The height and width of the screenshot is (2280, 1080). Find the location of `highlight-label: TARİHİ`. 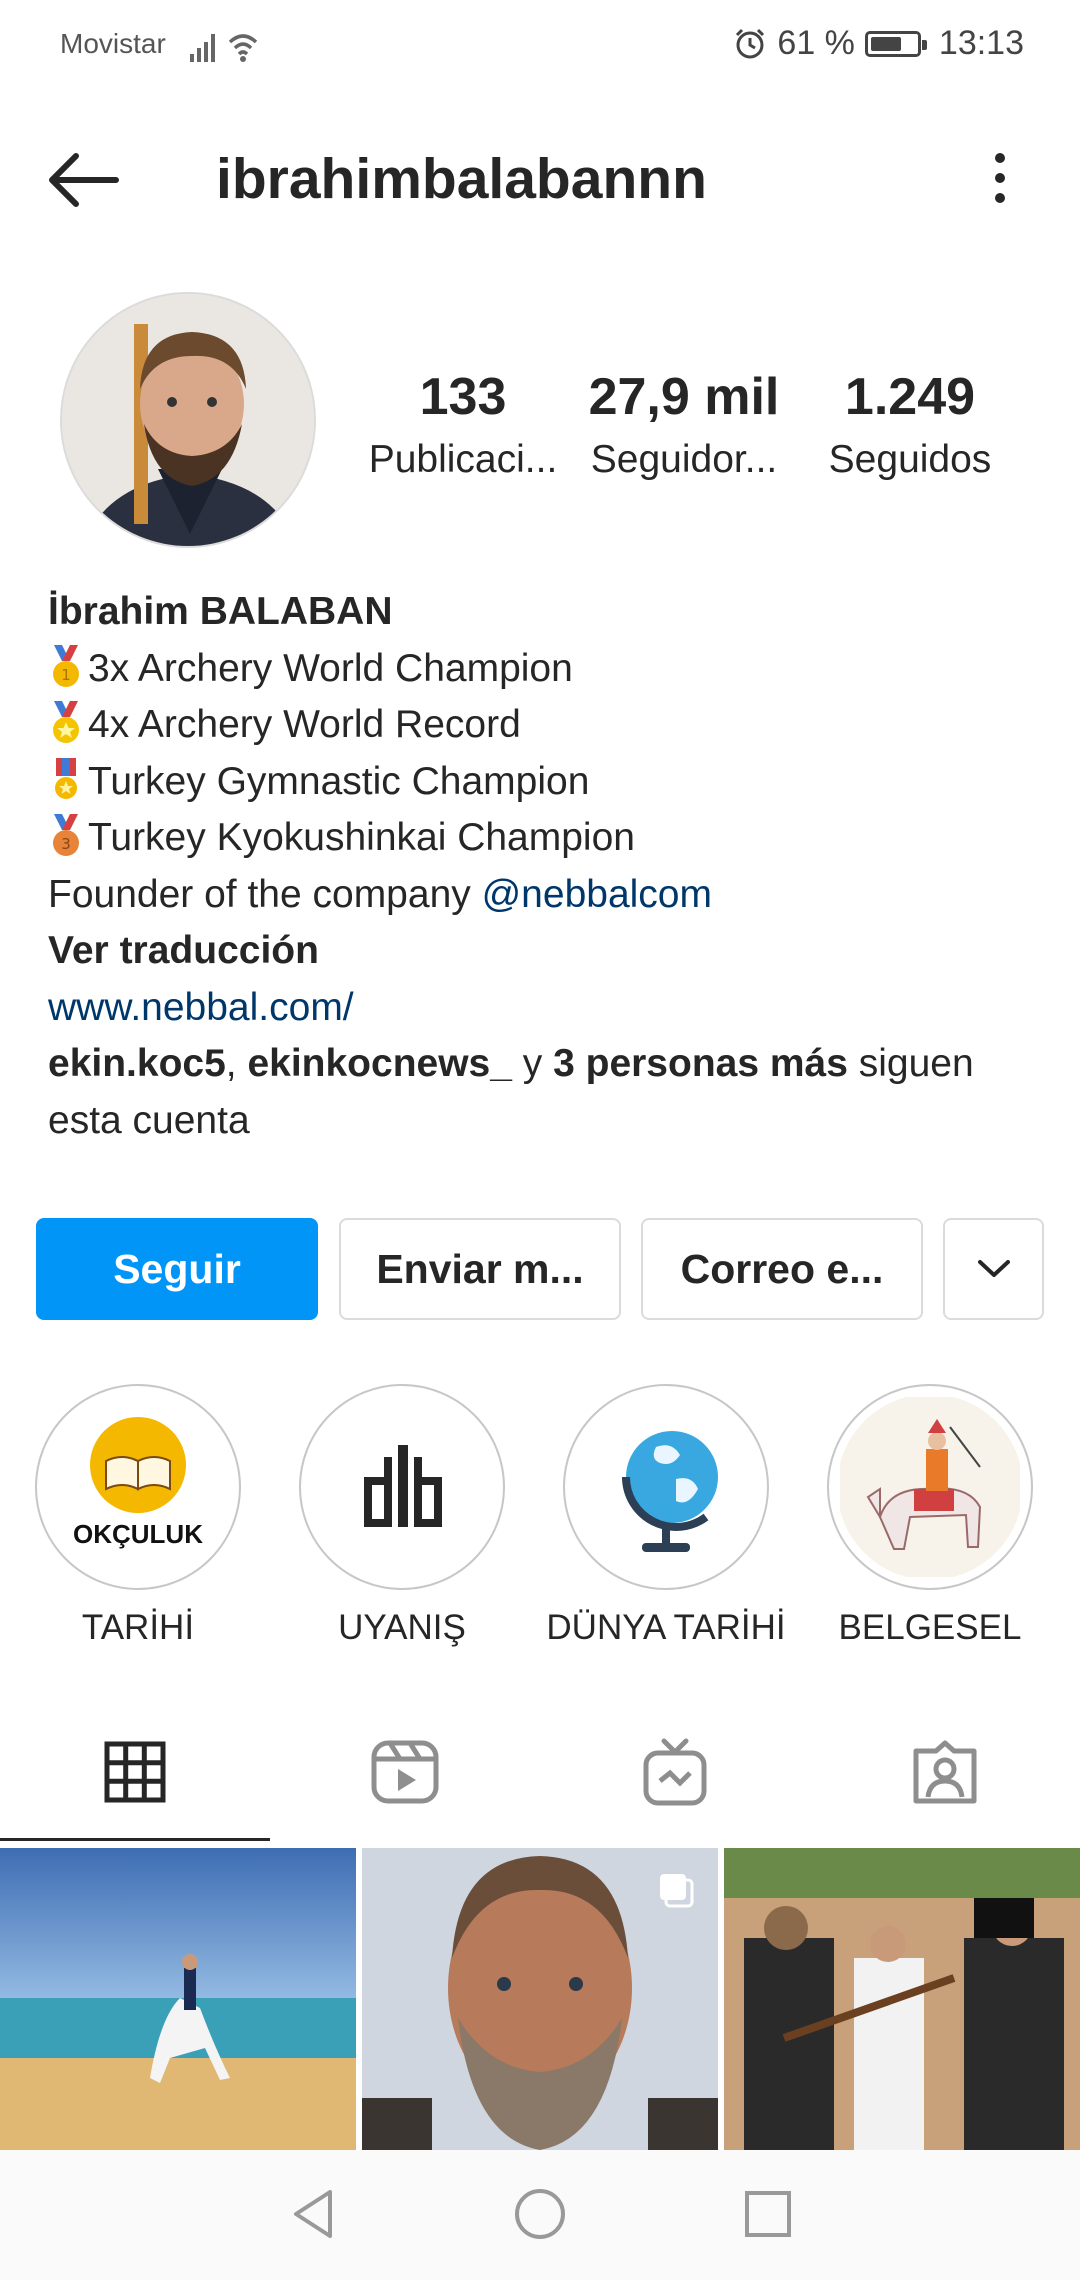

highlight-label: TARİHİ is located at coordinates (138, 1627).